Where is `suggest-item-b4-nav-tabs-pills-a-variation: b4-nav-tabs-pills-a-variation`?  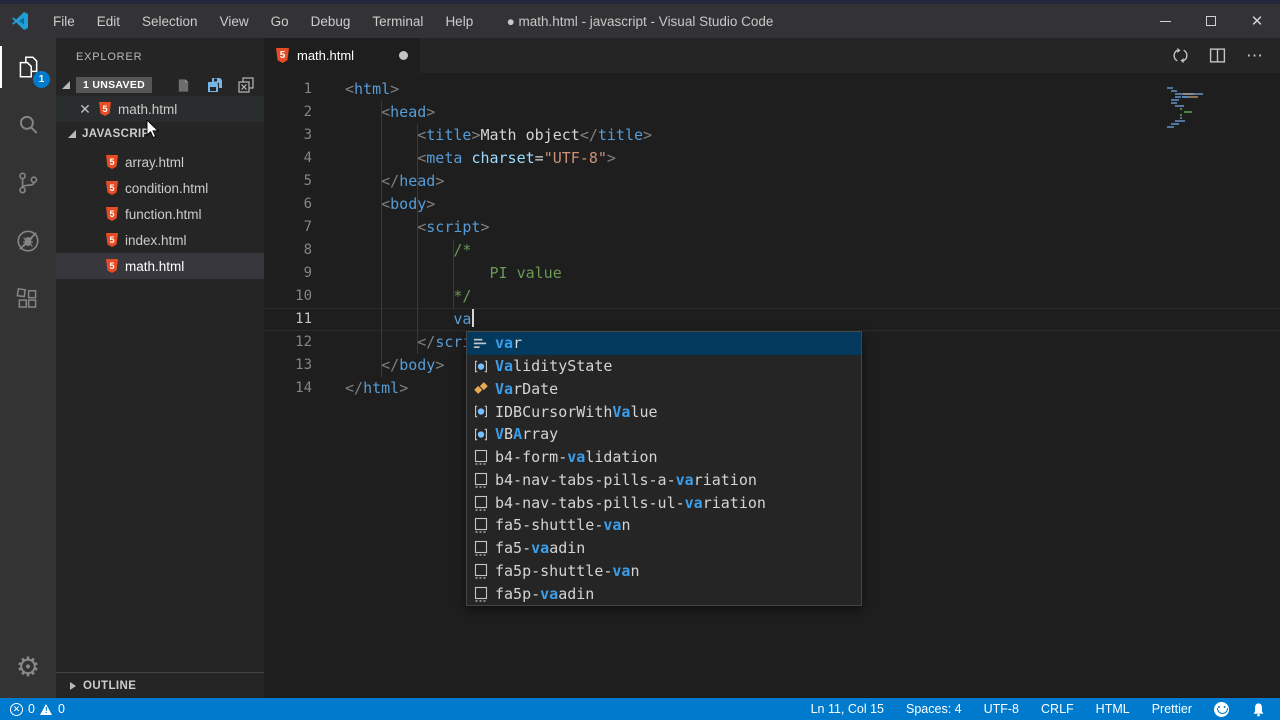
suggest-item-b4-nav-tabs-pills-a-variation: b4-nav-tabs-pills-a-variation is located at coordinates (664, 480).